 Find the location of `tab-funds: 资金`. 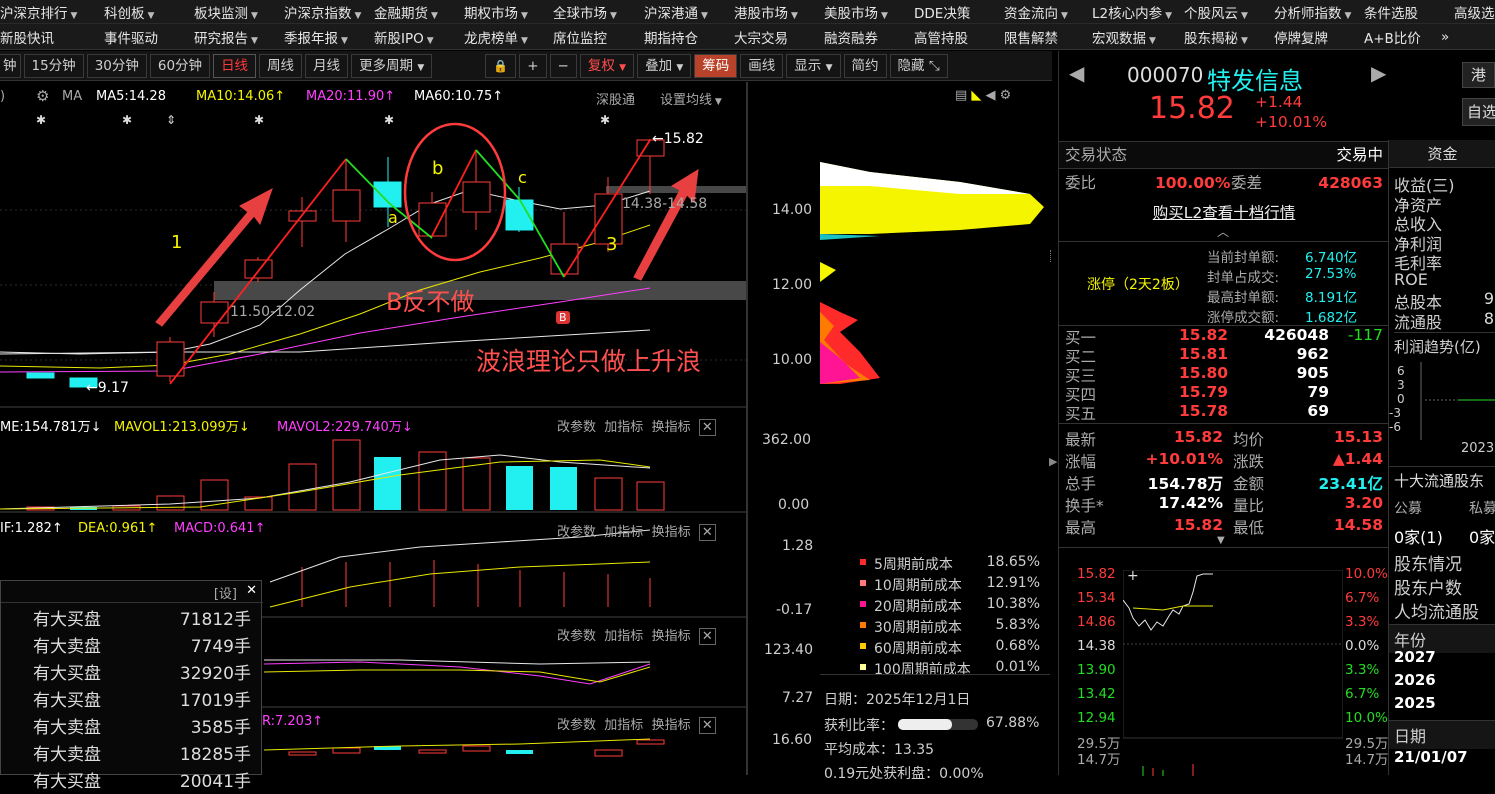

tab-funds: 资金 is located at coordinates (1442, 154).